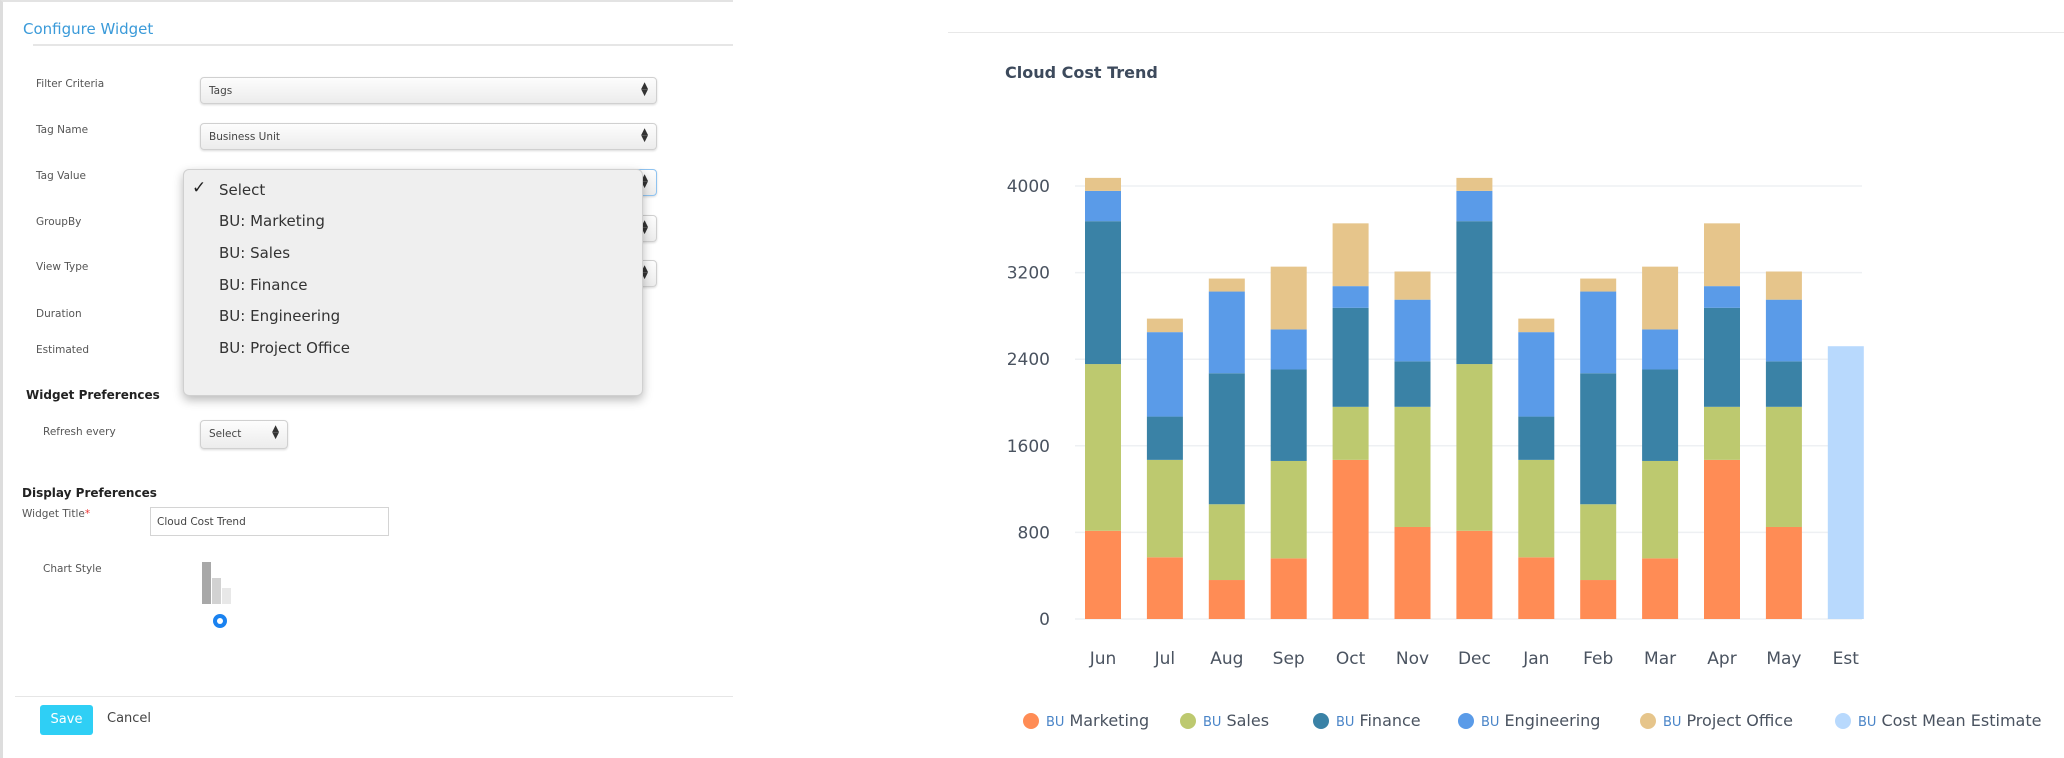 The width and height of the screenshot is (2064, 758). What do you see at coordinates (1535, 659) in the screenshot?
I see `x-tick-label: Jan` at bounding box center [1535, 659].